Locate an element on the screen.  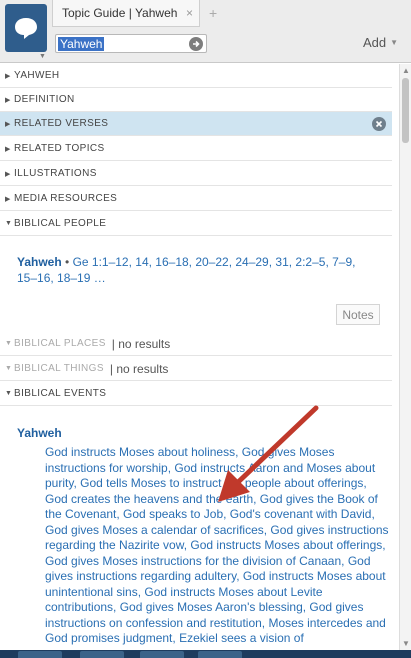
speech-bubble-icon is located at coordinates (26, 28).